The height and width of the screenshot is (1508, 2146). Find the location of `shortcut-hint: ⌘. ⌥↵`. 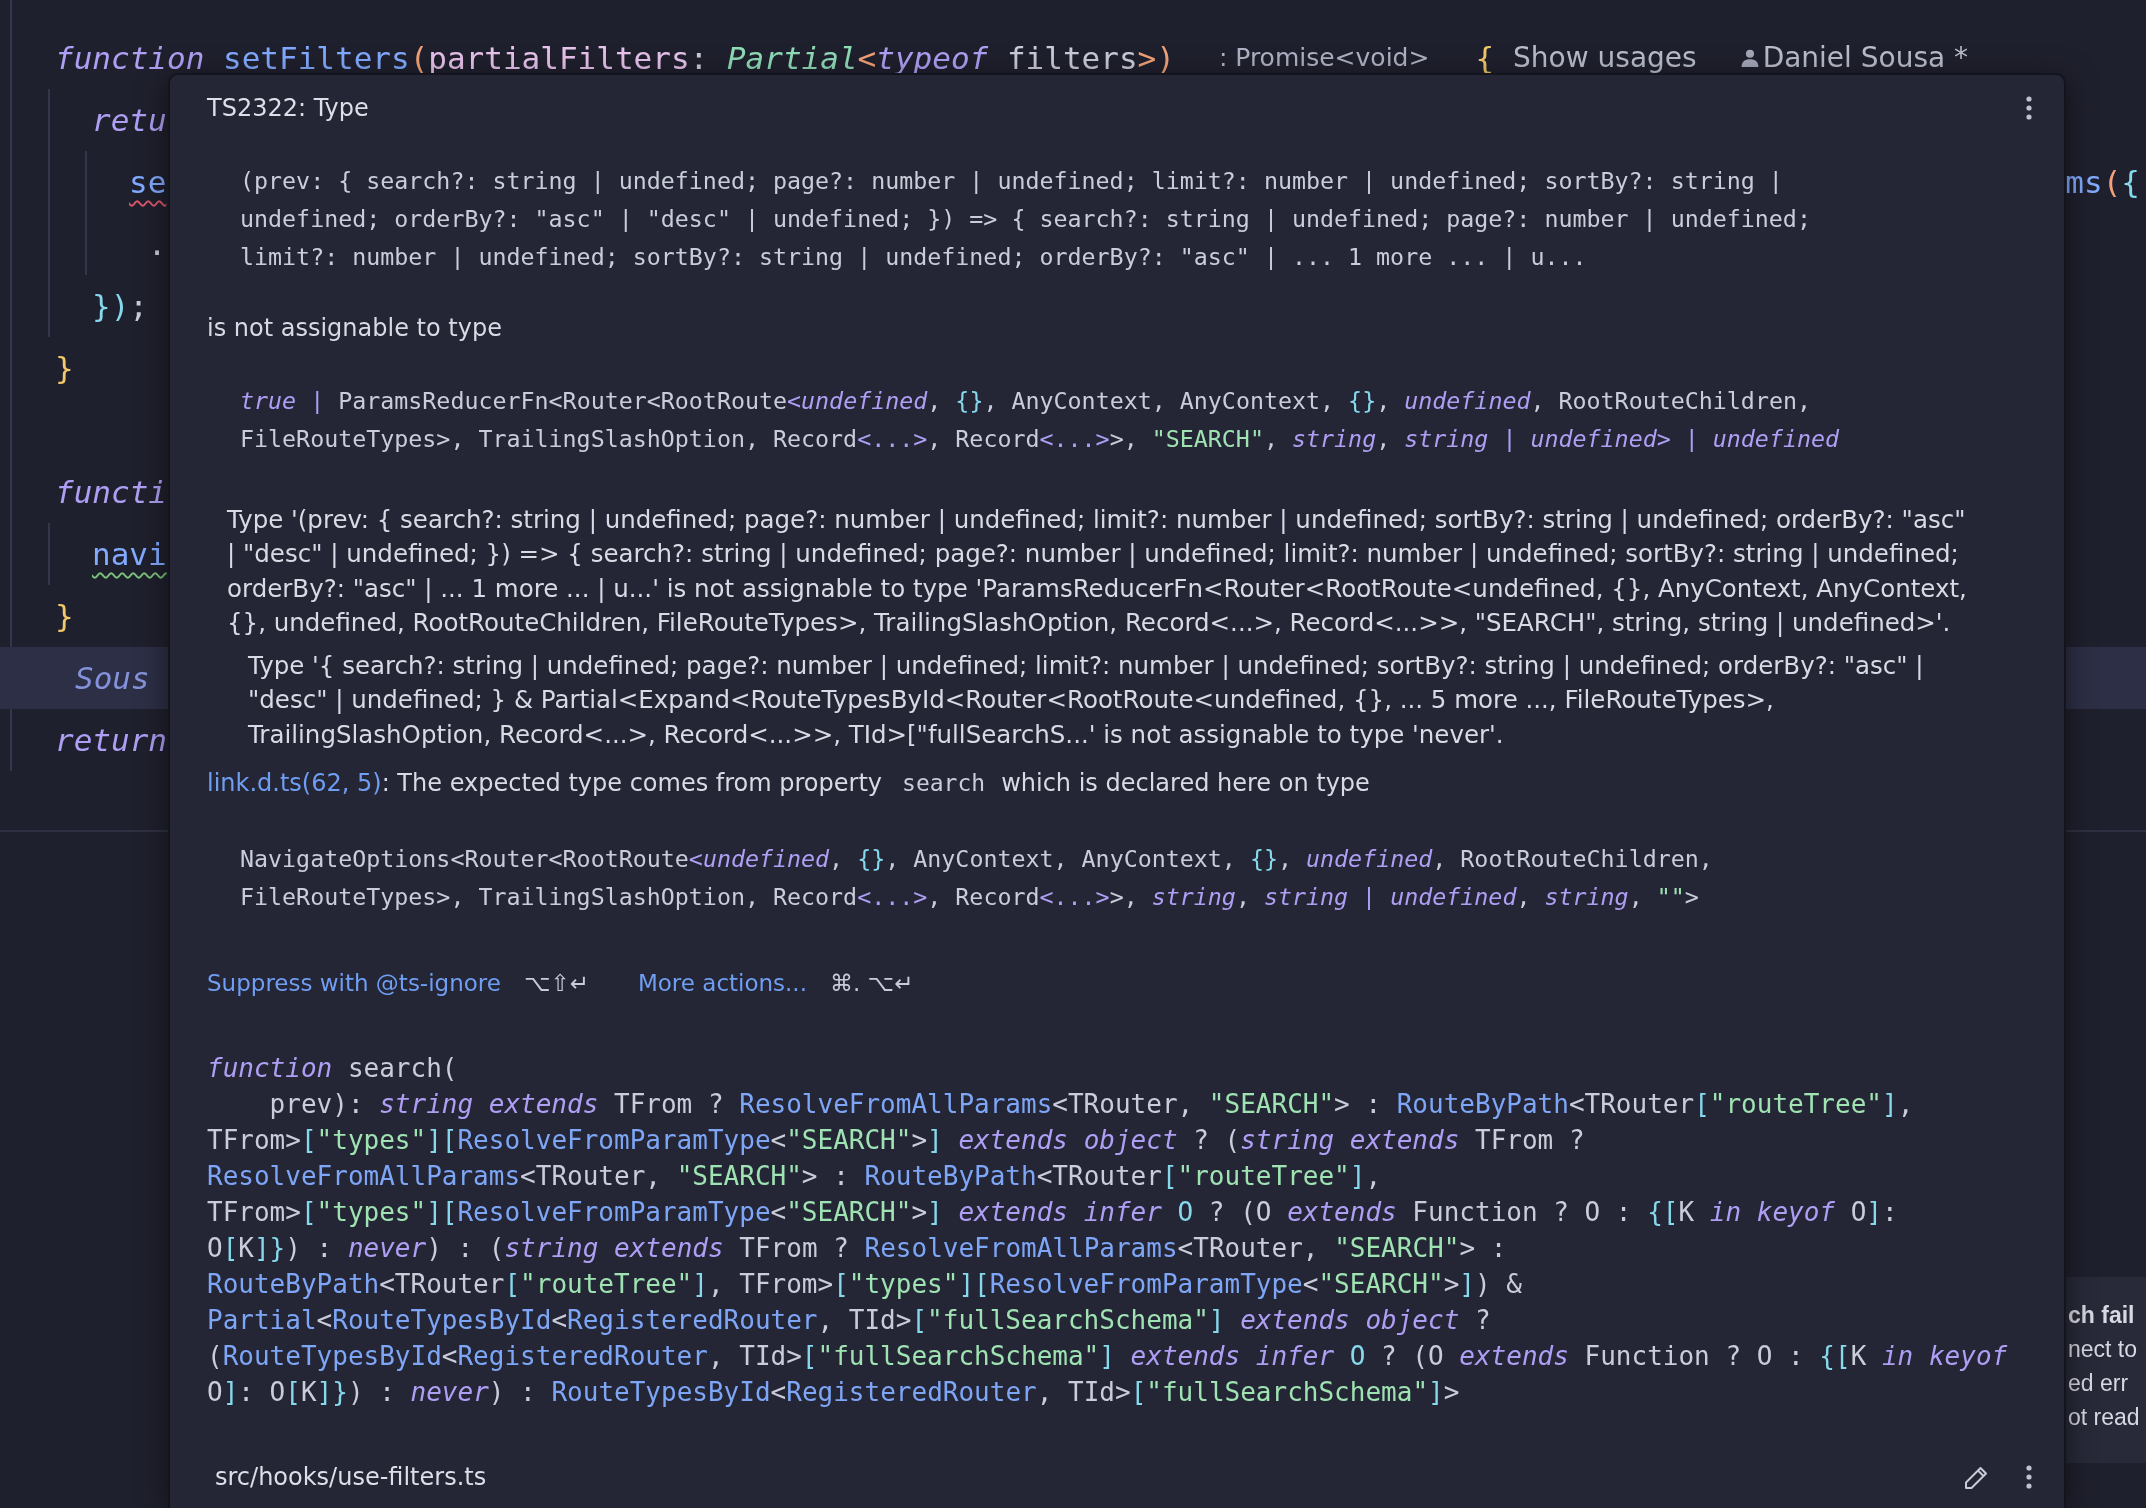

shortcut-hint: ⌘. ⌥↵ is located at coordinates (872, 984).